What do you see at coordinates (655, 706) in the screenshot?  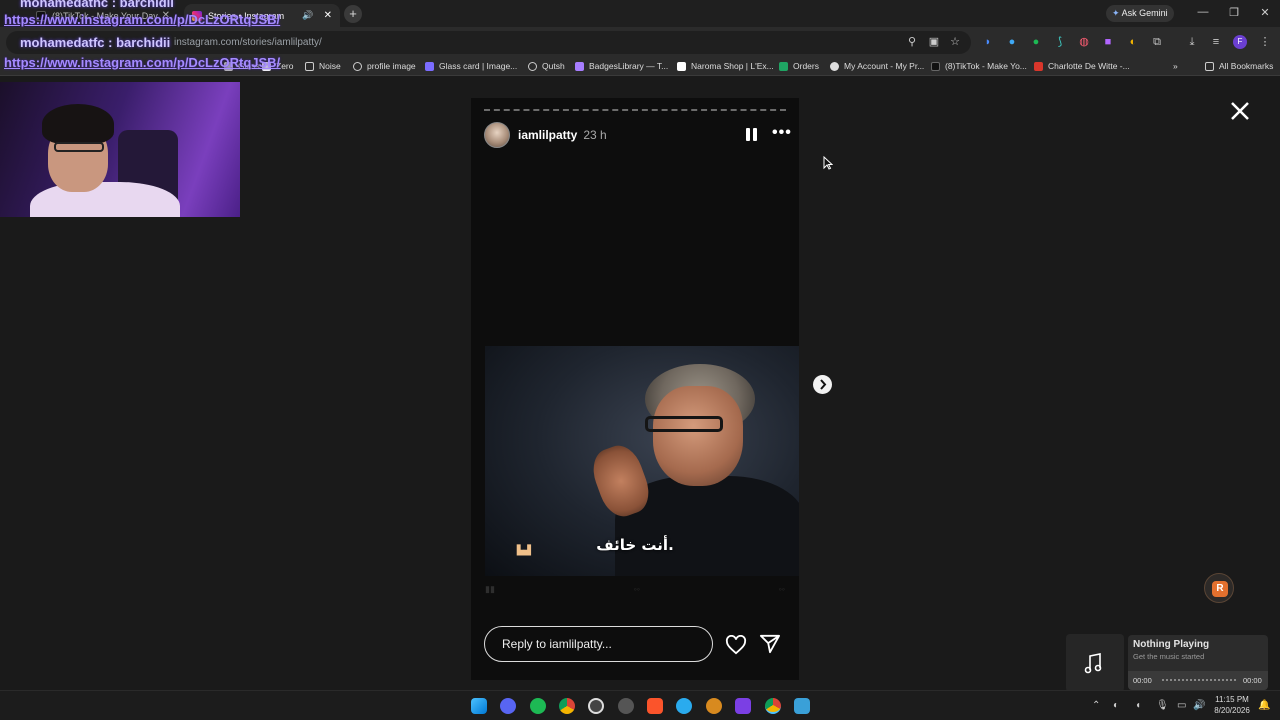 I see `brave-icon` at bounding box center [655, 706].